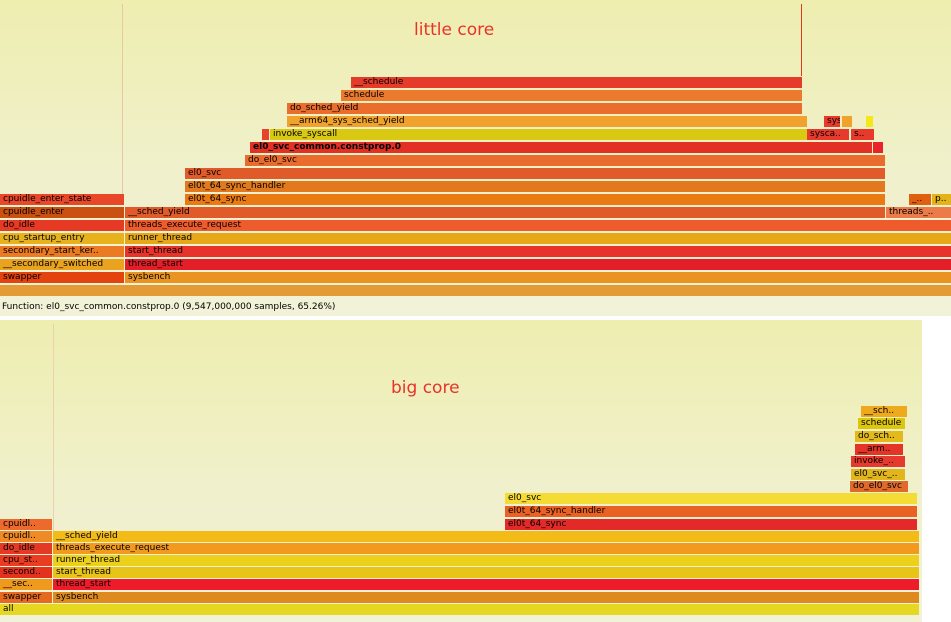 The image size is (951, 622). Describe the element at coordinates (26, 584) in the screenshot. I see `flame-frame: __sec..` at that location.